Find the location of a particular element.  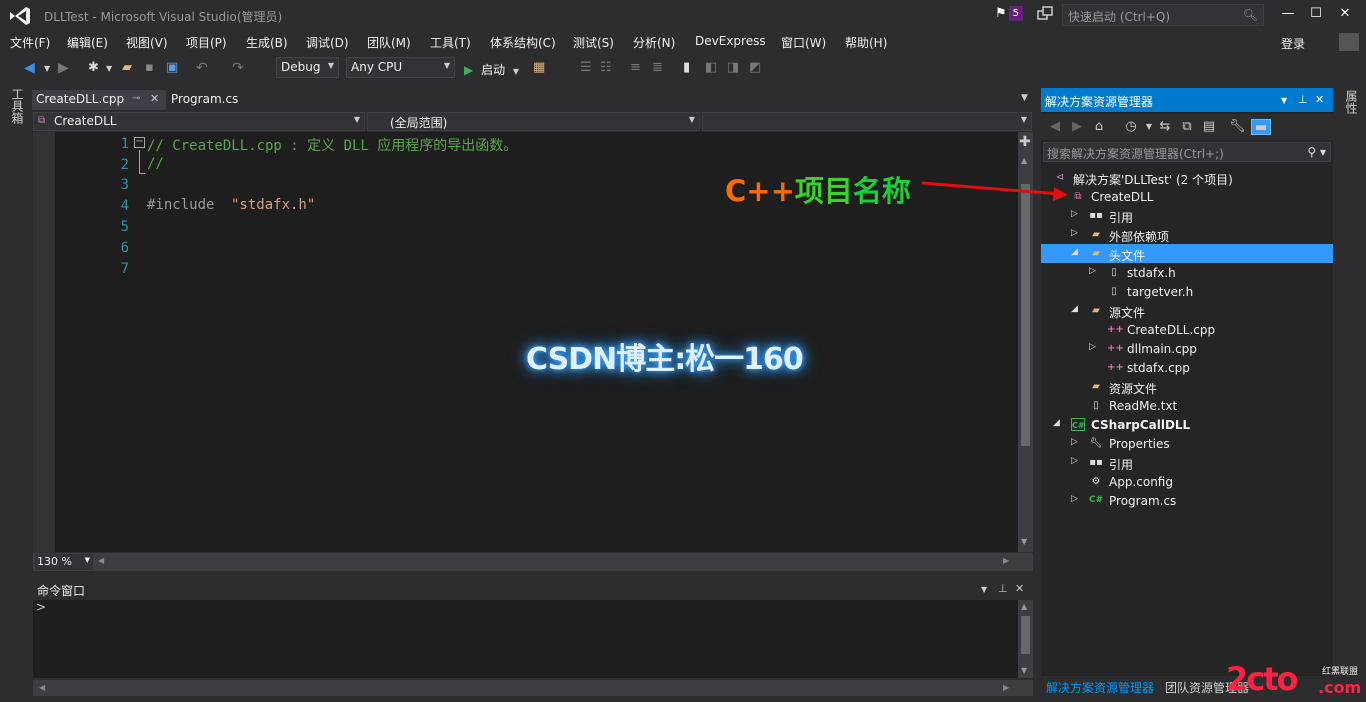

maximize-button: ☐ is located at coordinates (1316, 14).